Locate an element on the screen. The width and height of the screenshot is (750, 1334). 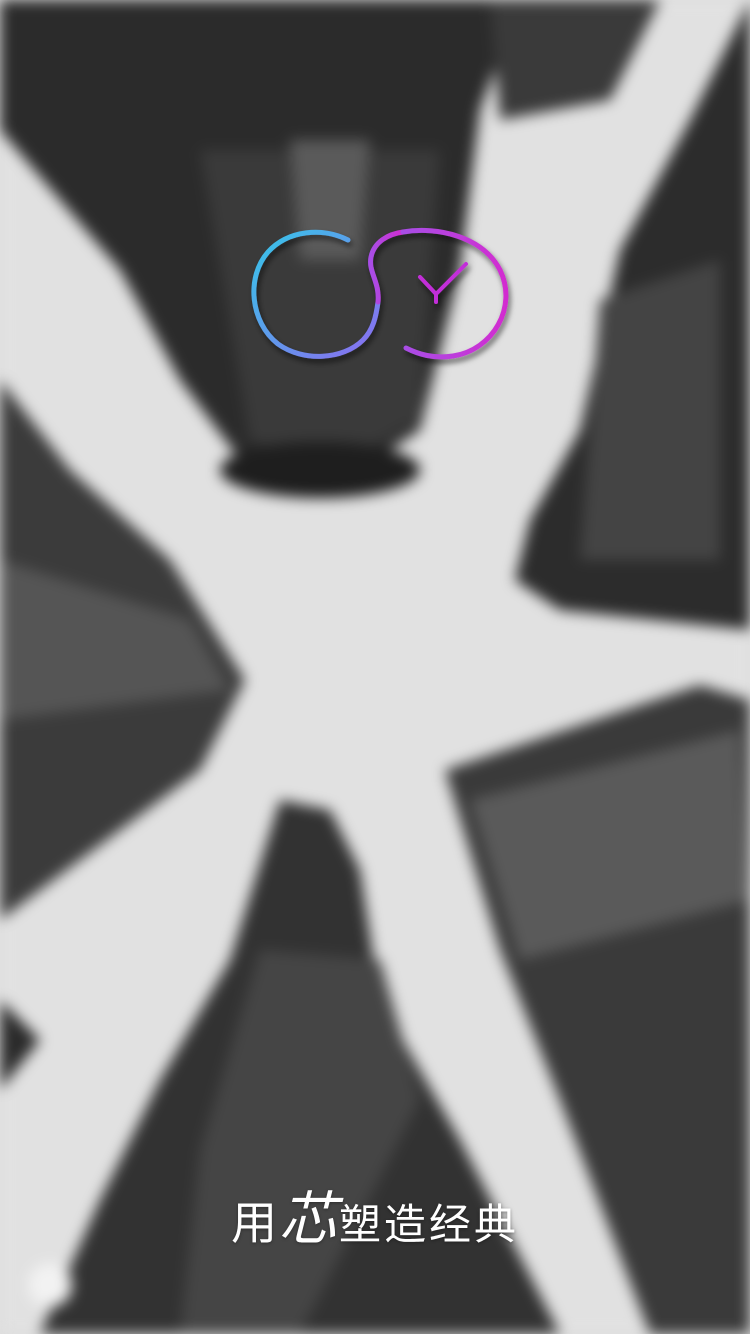
slogan-part-1: 用 is located at coordinates (254, 1223).